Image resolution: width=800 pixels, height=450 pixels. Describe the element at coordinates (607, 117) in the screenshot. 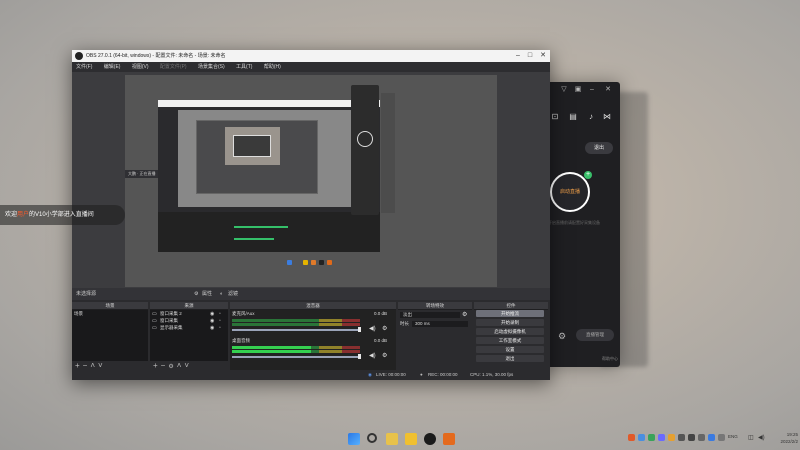

I see `share-icon: ⋈` at that location.